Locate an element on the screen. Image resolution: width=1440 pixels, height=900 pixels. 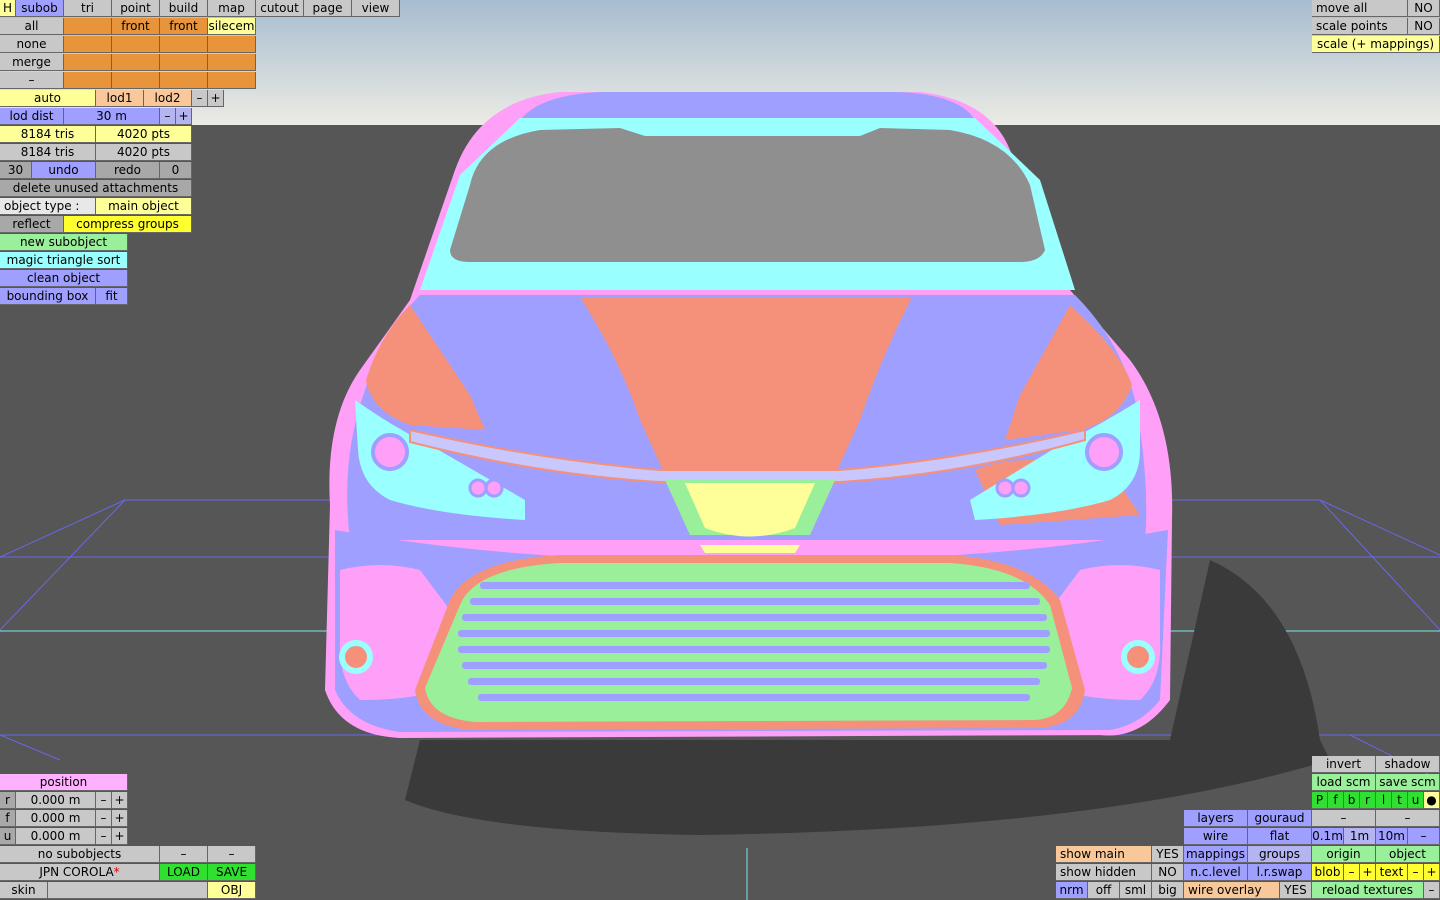
wire-button: wire is located at coordinates (1216, 836).